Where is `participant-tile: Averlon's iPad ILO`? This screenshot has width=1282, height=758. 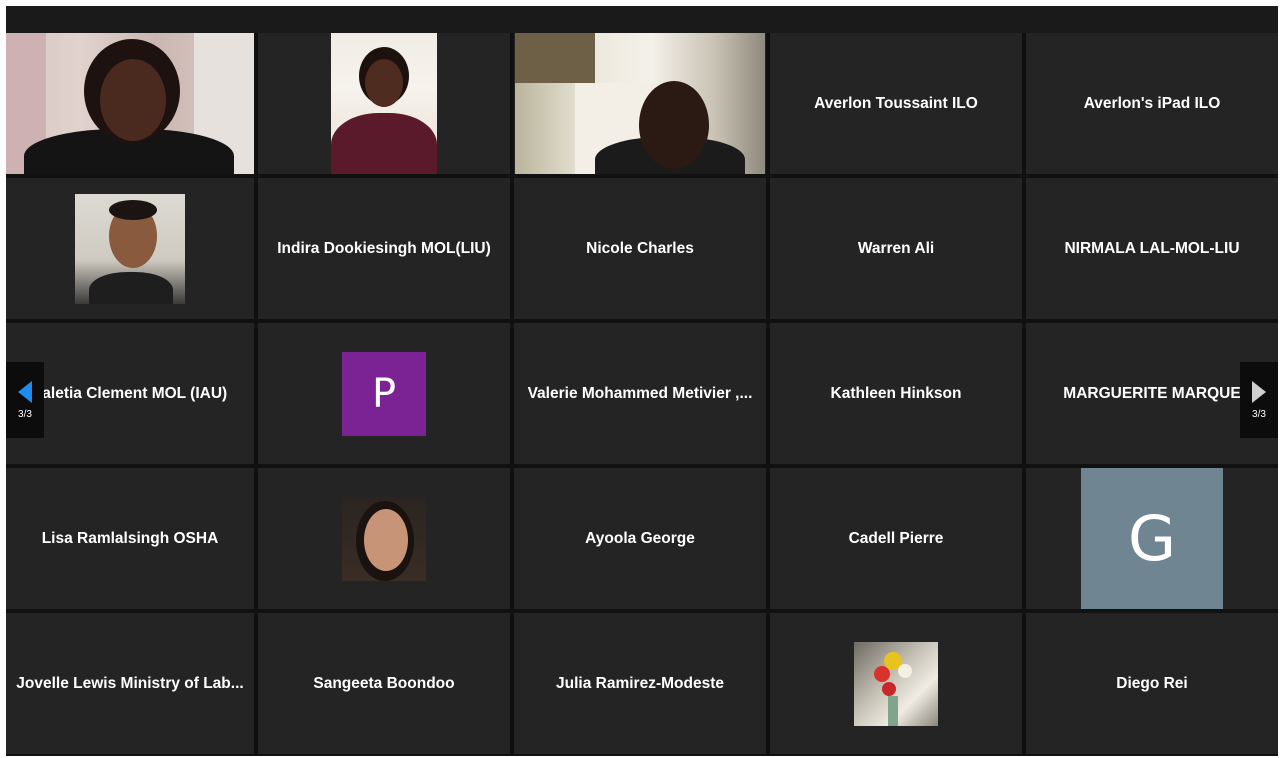 participant-tile: Averlon's iPad ILO is located at coordinates (1152, 103).